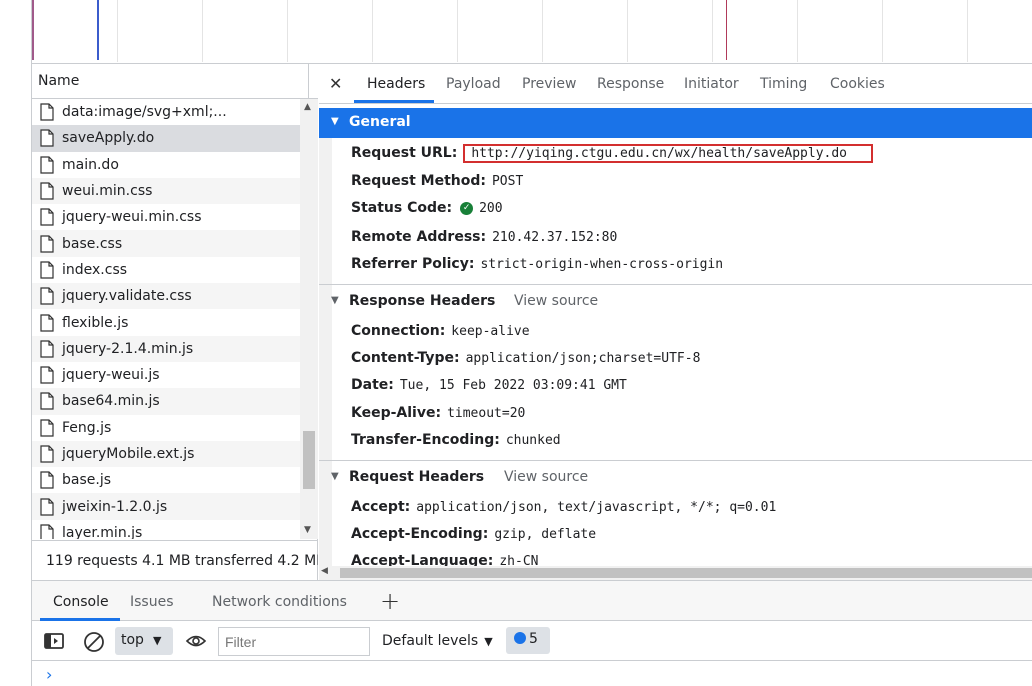 Image resolution: width=1032 pixels, height=686 pixels. I want to click on tab-headers: Headers, so click(396, 84).